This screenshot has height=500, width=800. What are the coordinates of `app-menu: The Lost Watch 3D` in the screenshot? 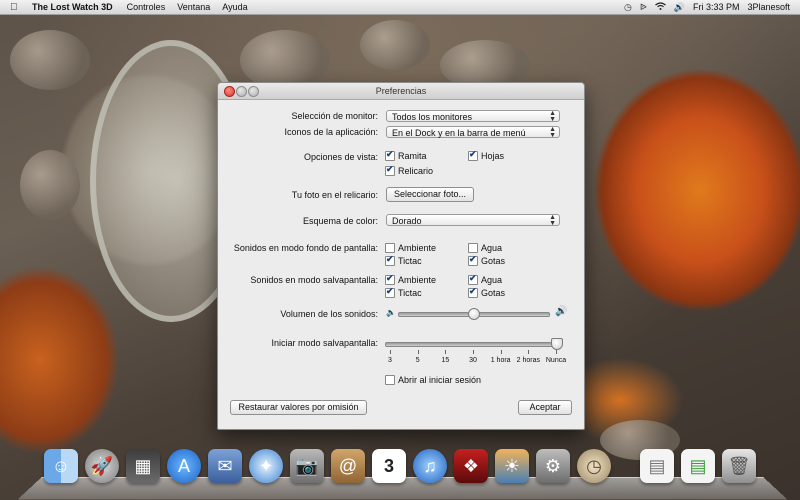 It's located at (71, 7).